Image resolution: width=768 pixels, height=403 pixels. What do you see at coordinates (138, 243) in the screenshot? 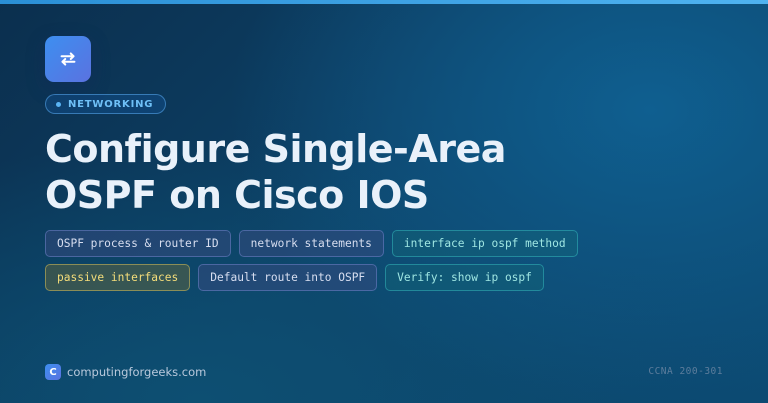
I see `tag-ospf-process: OSPF process & router ID` at bounding box center [138, 243].